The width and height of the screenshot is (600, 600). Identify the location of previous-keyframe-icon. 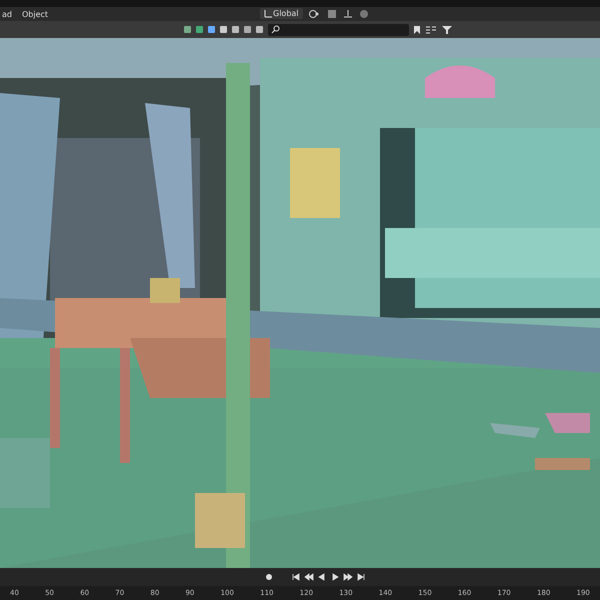
(309, 577).